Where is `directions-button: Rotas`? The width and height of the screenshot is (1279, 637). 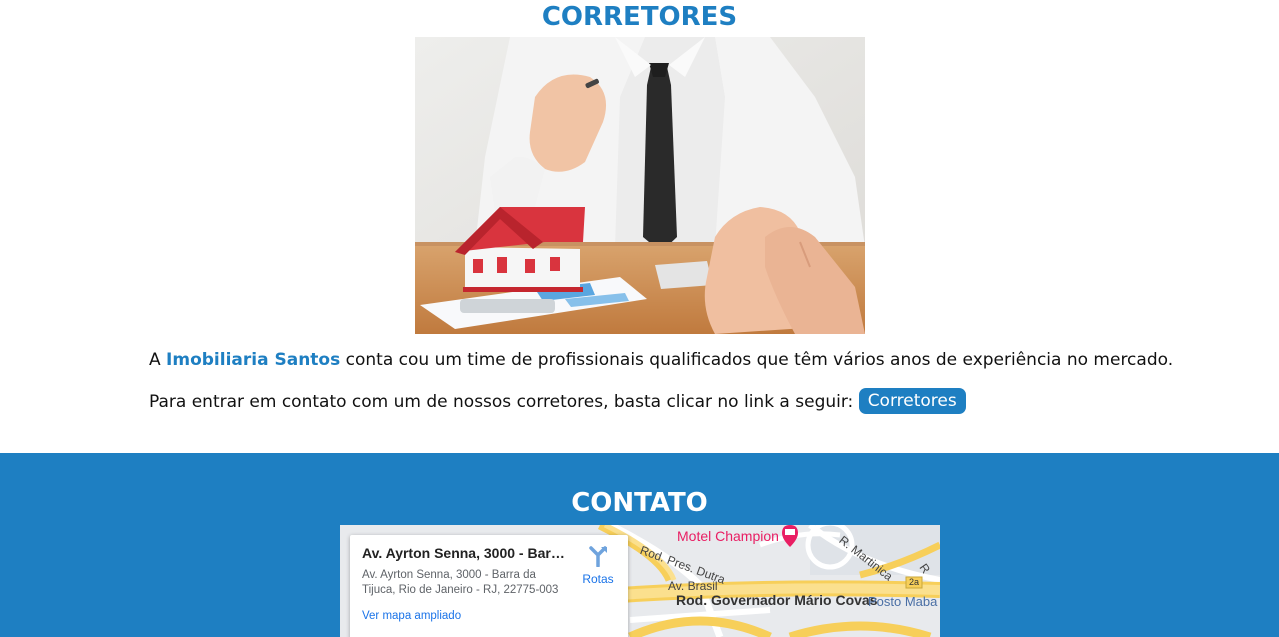
directions-button: Rotas is located at coordinates (598, 565).